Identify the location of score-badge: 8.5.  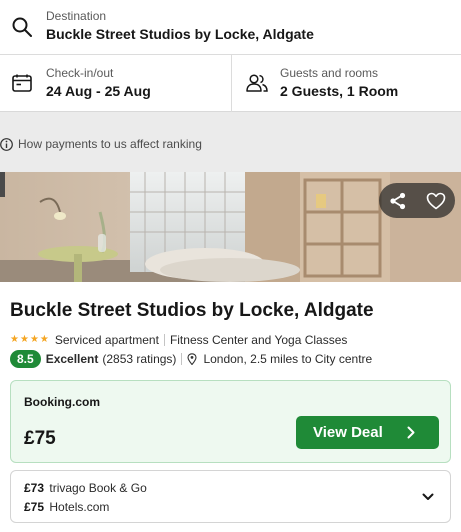
(25, 359).